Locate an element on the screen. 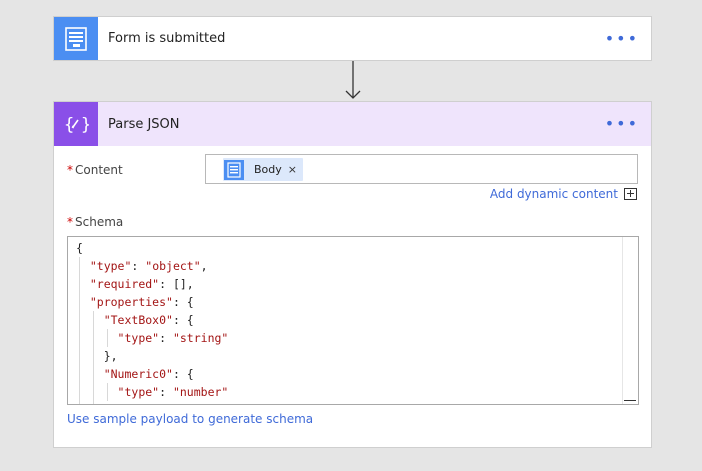 The image size is (702, 471). content-label-text: Content is located at coordinates (99, 170).